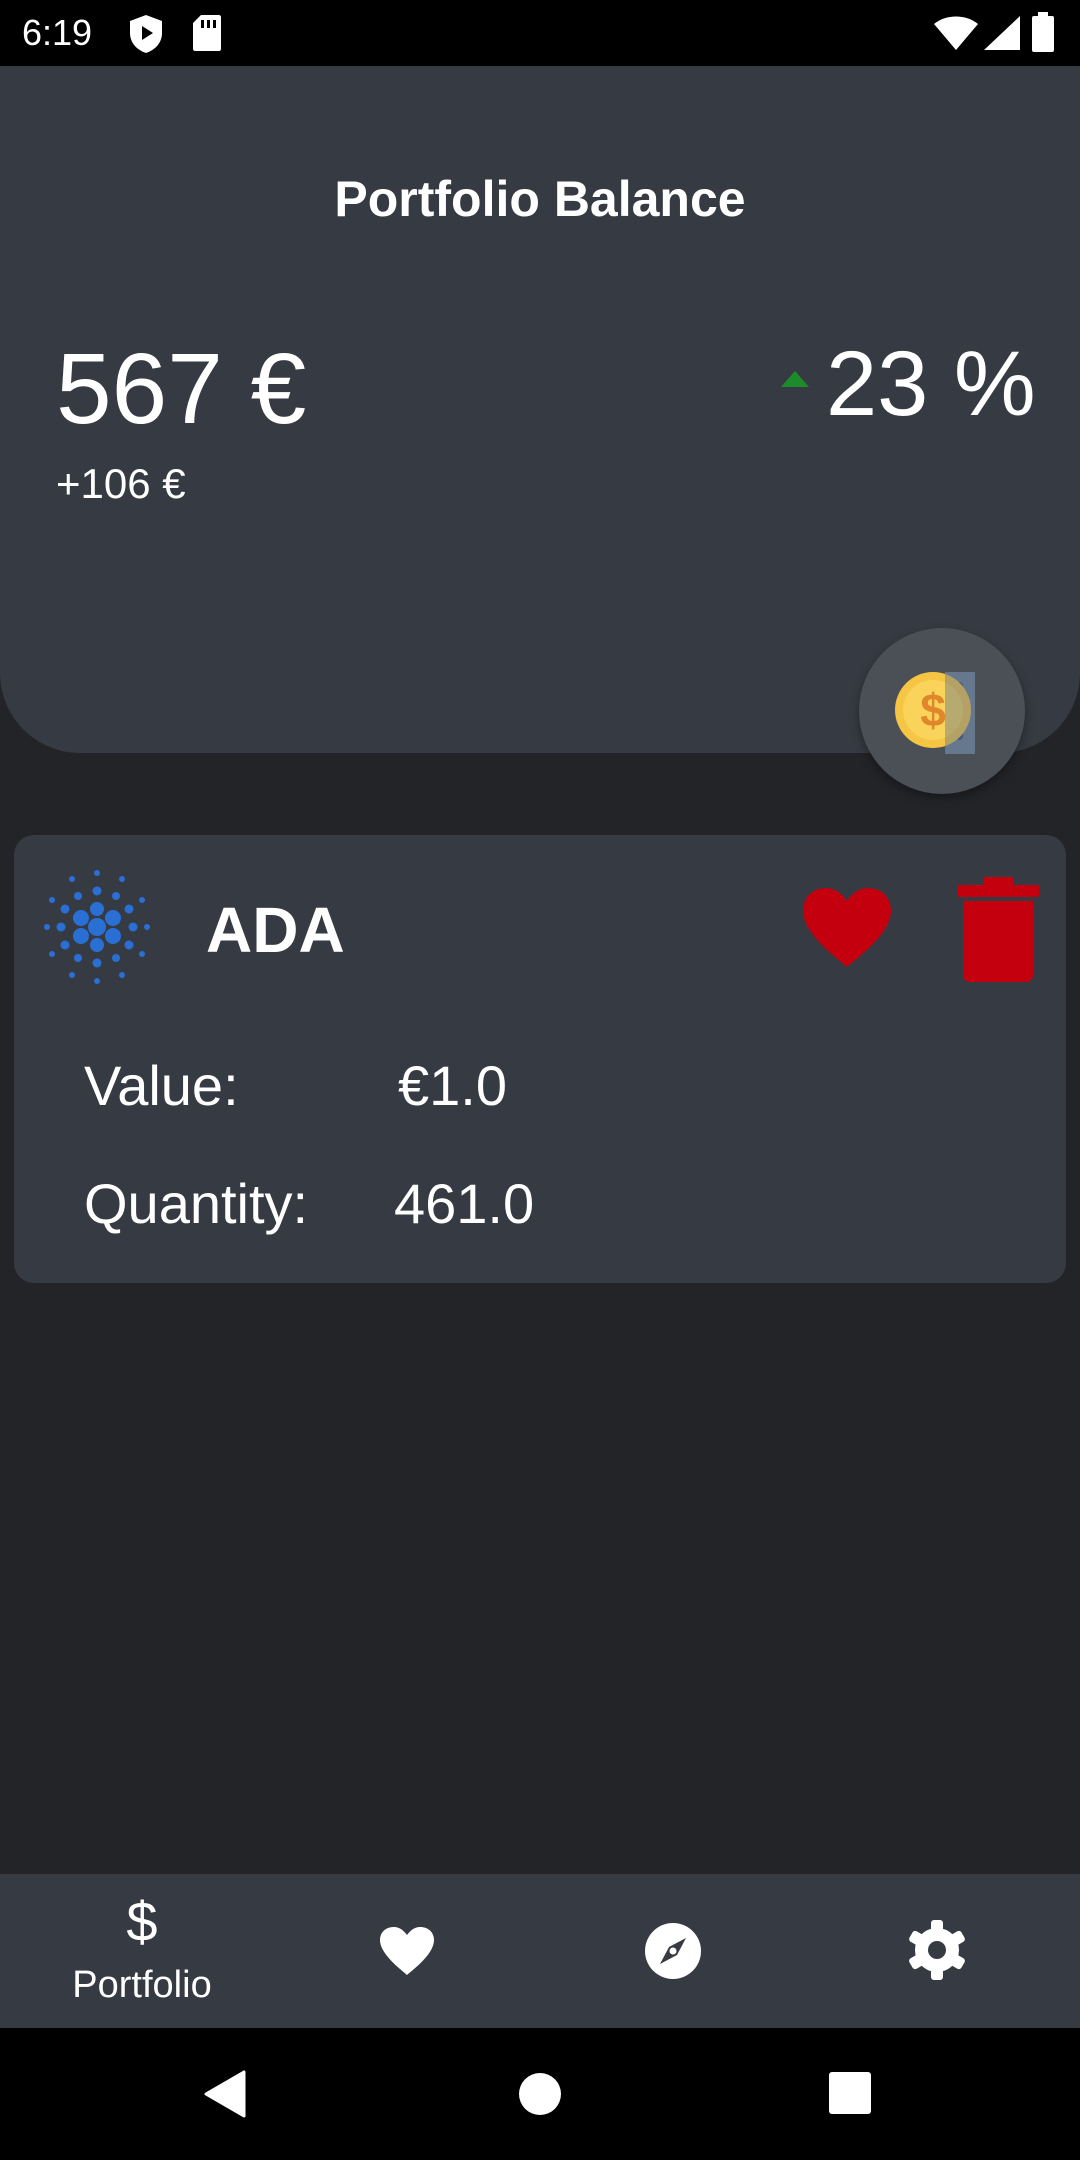 The height and width of the screenshot is (2160, 1080). What do you see at coordinates (161, 1085) in the screenshot?
I see `value-label: Value:` at bounding box center [161, 1085].